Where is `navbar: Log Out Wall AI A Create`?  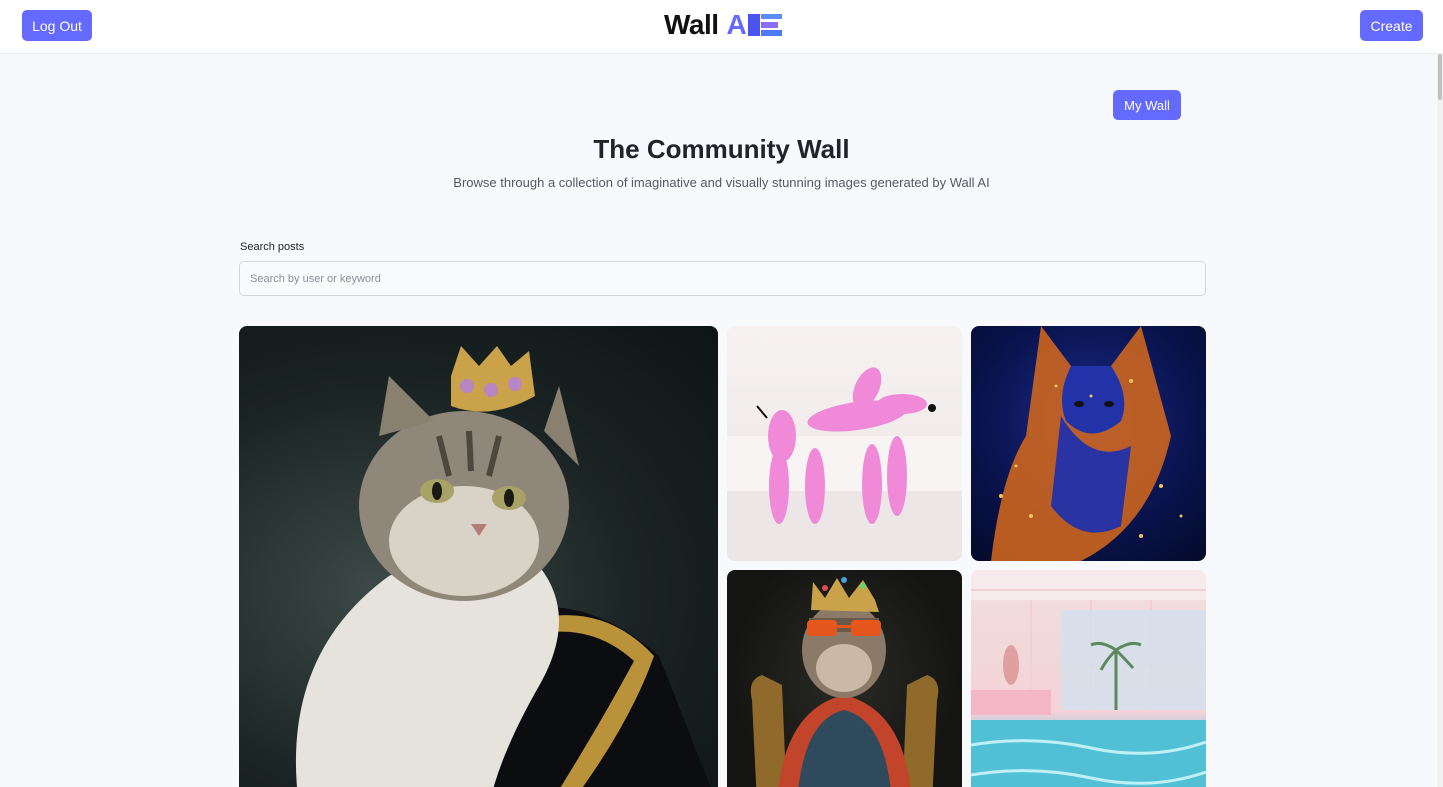 navbar: Log Out Wall AI A Create is located at coordinates (721, 27).